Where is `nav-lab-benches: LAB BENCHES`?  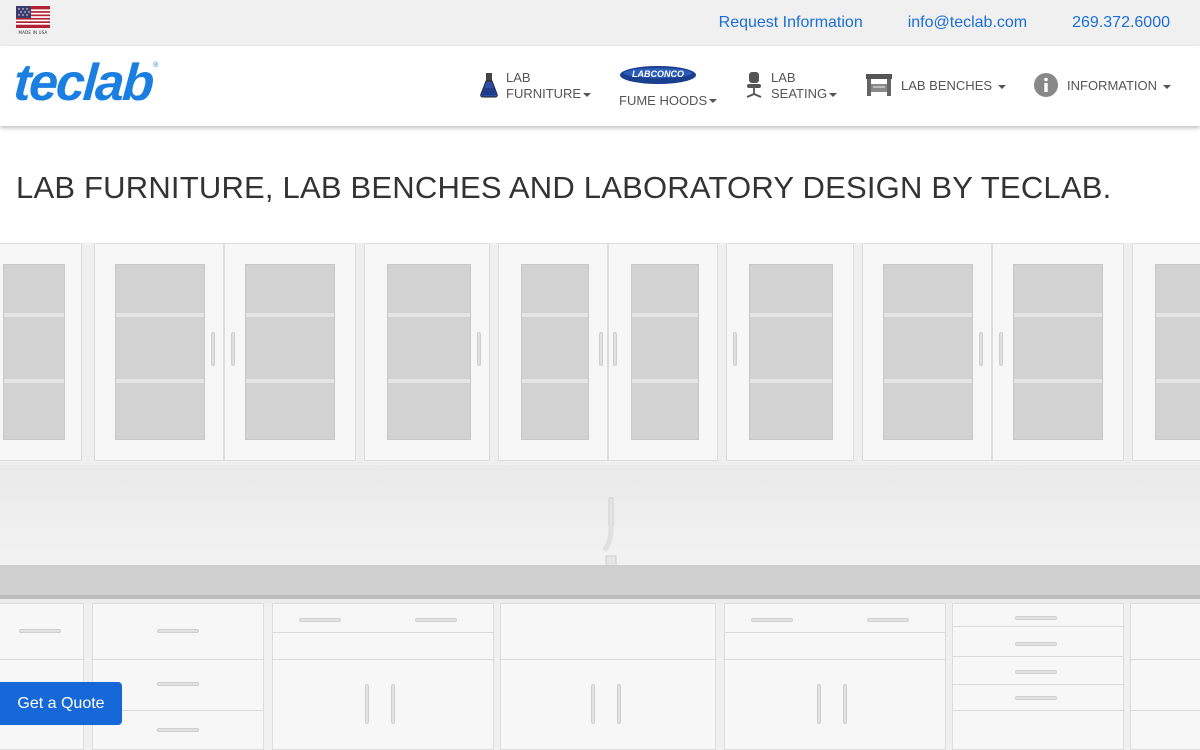 nav-lab-benches: LAB BENCHES is located at coordinates (935, 86).